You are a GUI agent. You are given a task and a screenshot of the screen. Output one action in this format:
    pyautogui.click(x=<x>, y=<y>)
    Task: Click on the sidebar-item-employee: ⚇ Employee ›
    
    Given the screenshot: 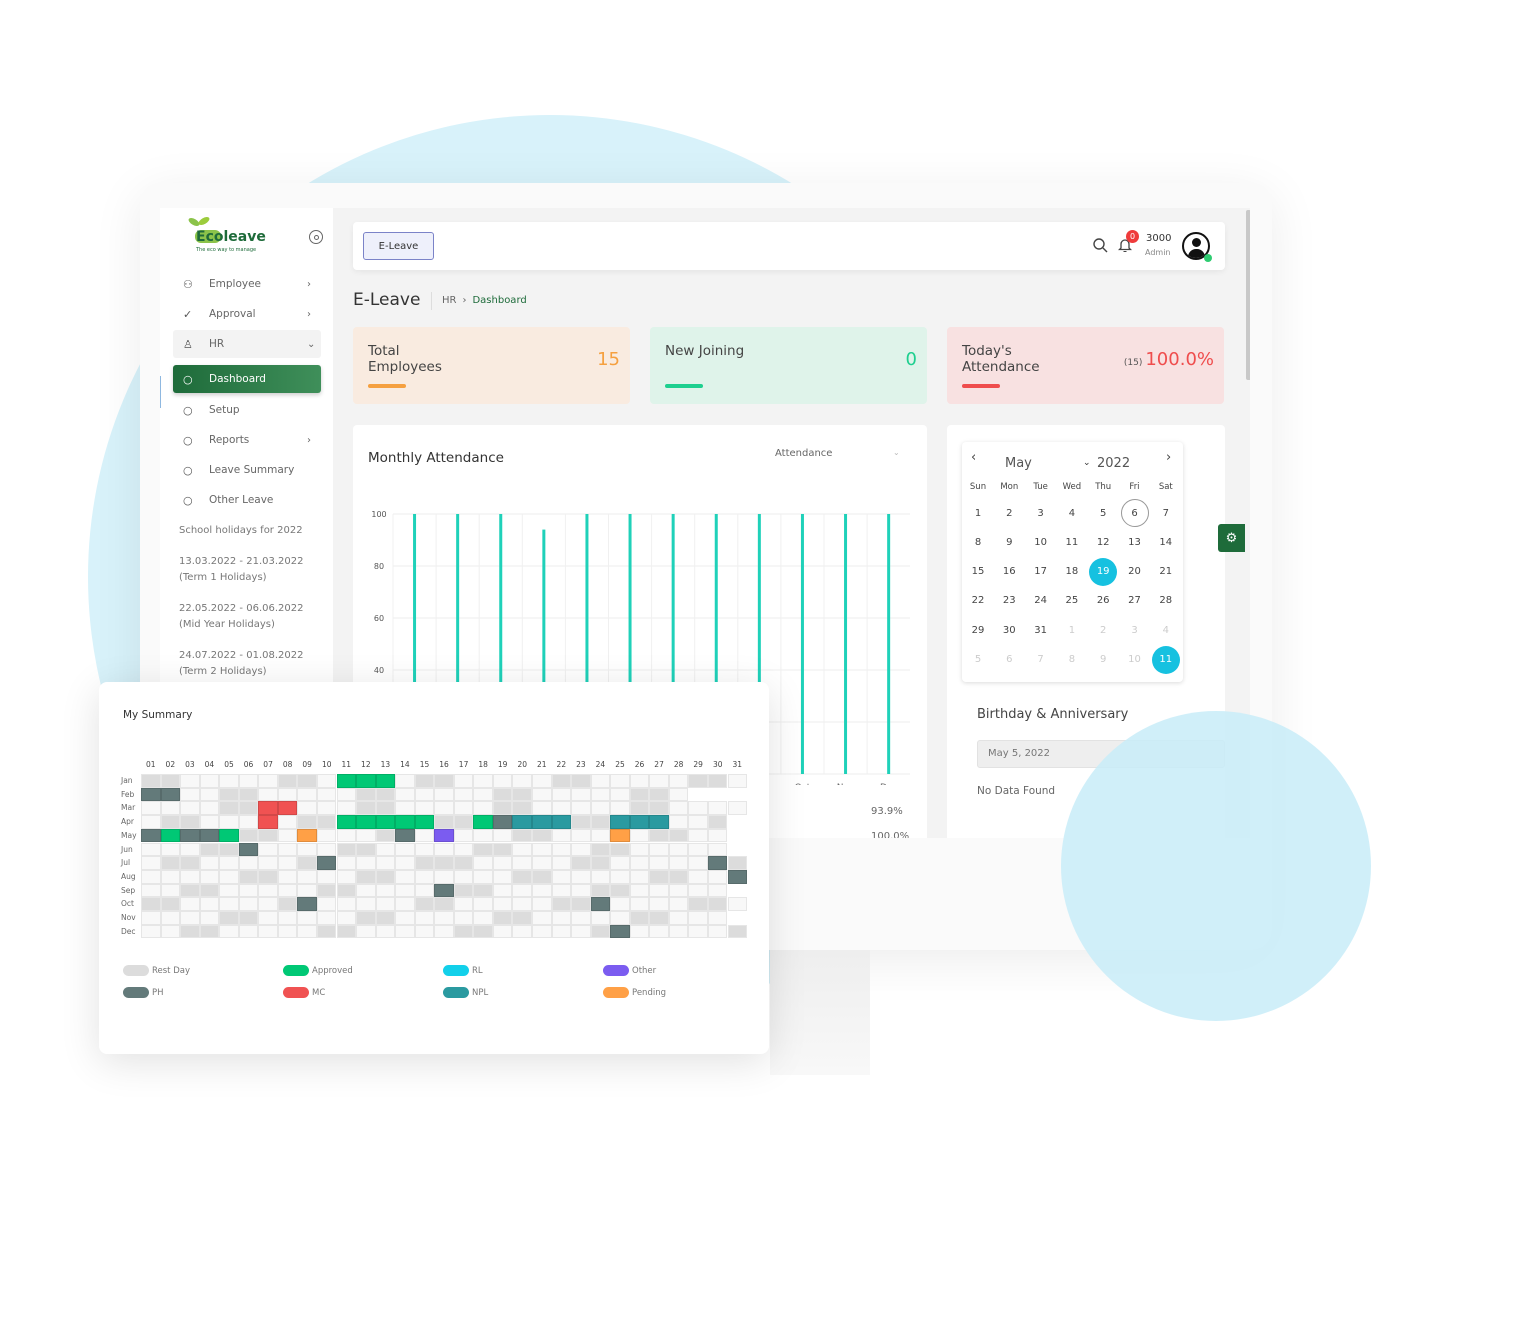 What is the action you would take?
    pyautogui.click(x=247, y=284)
    